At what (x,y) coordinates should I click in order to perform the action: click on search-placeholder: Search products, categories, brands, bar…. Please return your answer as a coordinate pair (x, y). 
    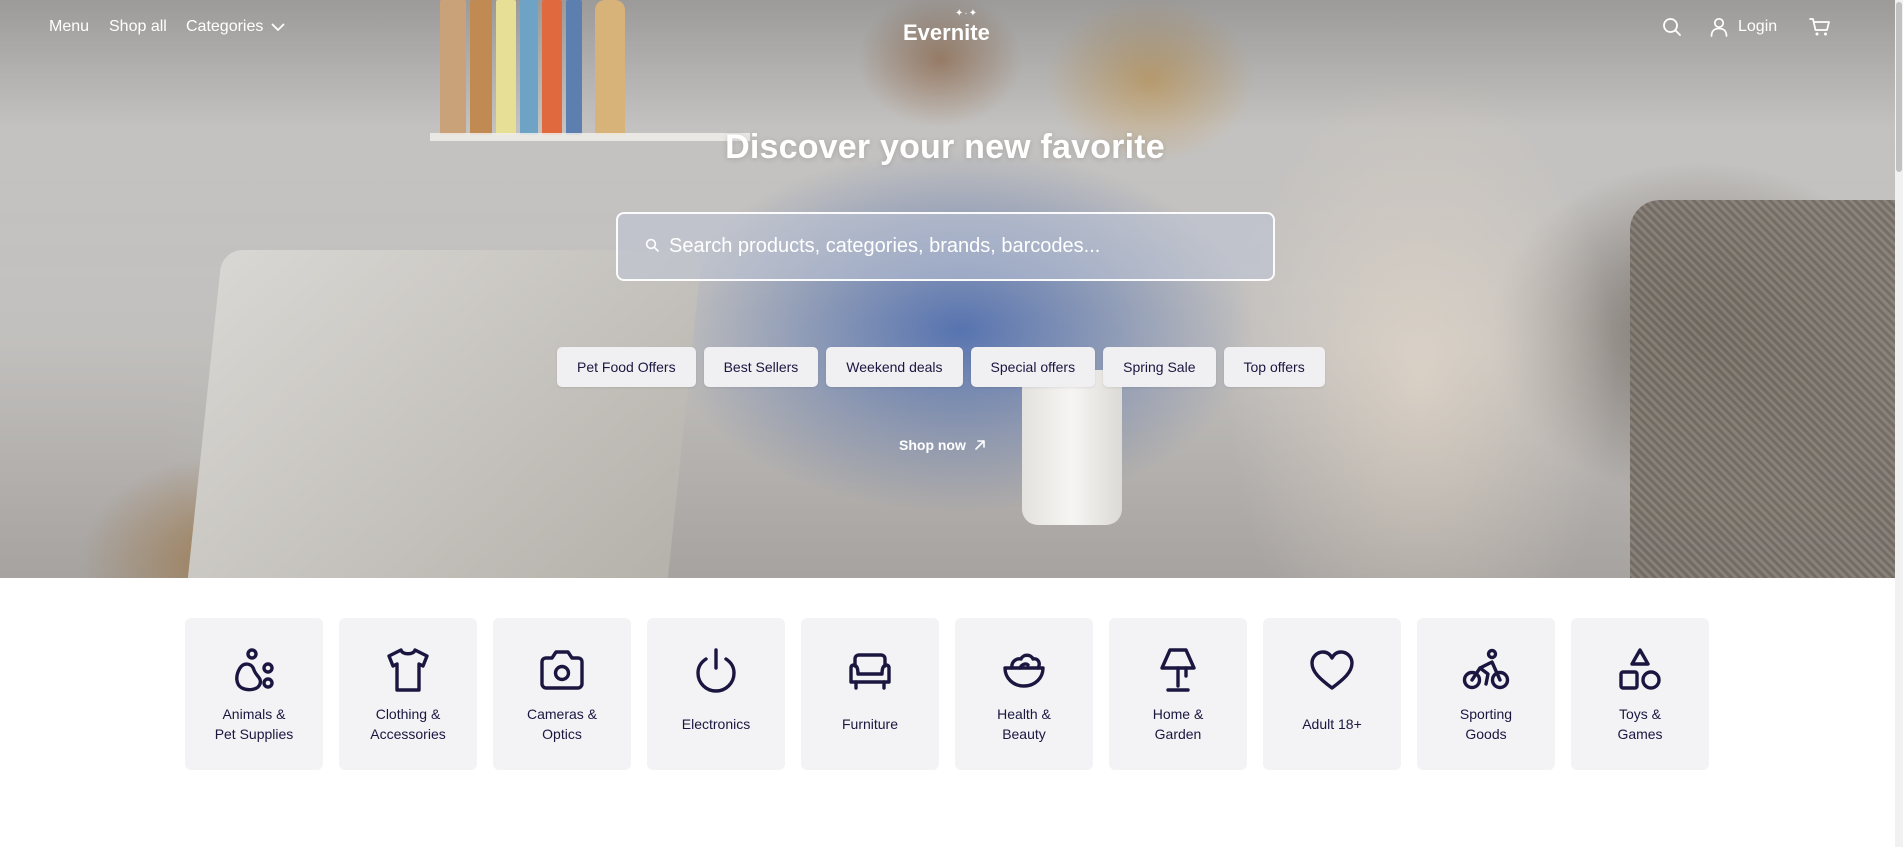
    Looking at the image, I should click on (885, 246).